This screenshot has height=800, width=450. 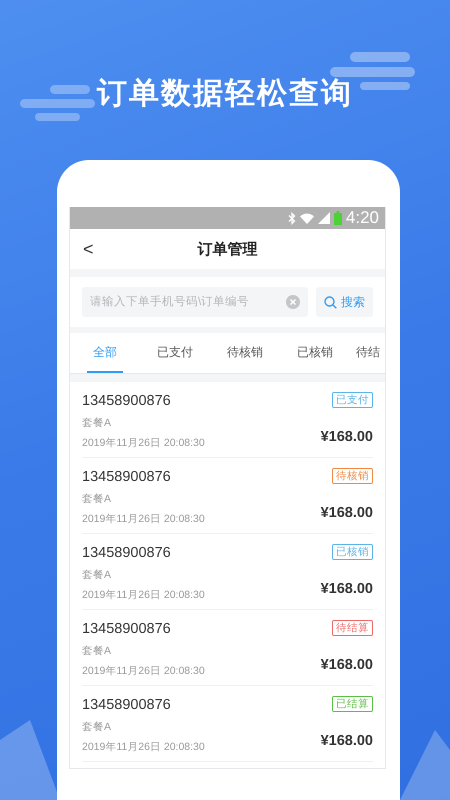 I want to click on tab: 已支付, so click(x=175, y=353).